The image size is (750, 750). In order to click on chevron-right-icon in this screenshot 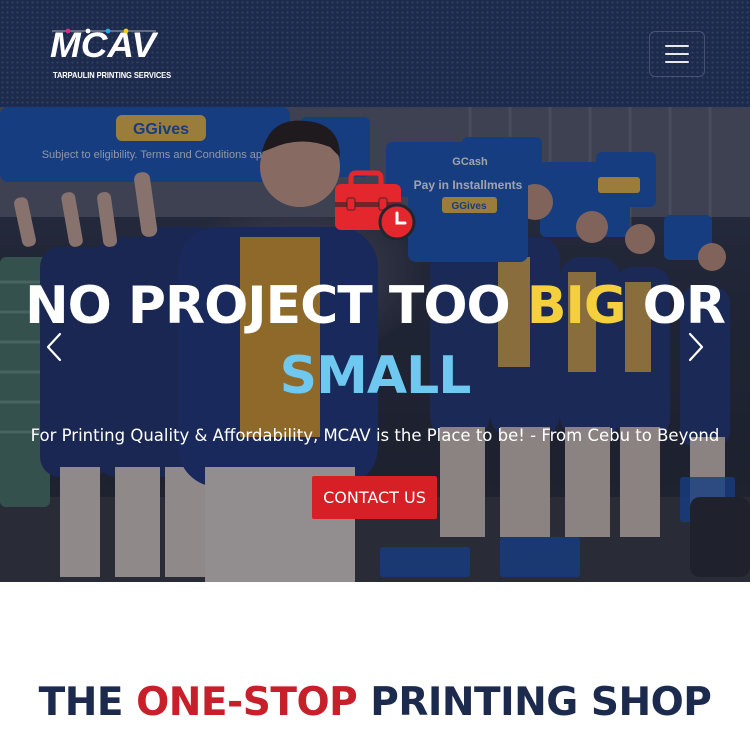, I will do `click(696, 347)`.